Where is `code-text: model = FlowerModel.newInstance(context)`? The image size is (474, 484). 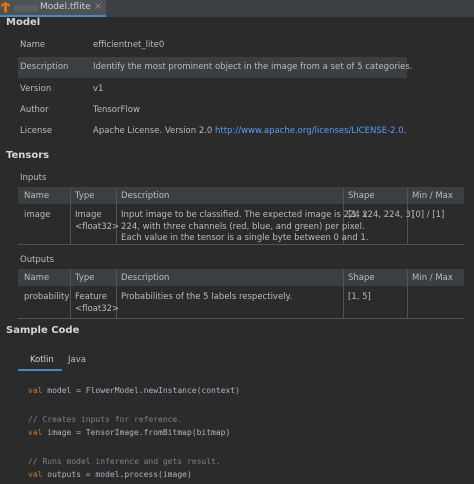 code-text: model = FlowerModel.newInstance(context) is located at coordinates (141, 390).